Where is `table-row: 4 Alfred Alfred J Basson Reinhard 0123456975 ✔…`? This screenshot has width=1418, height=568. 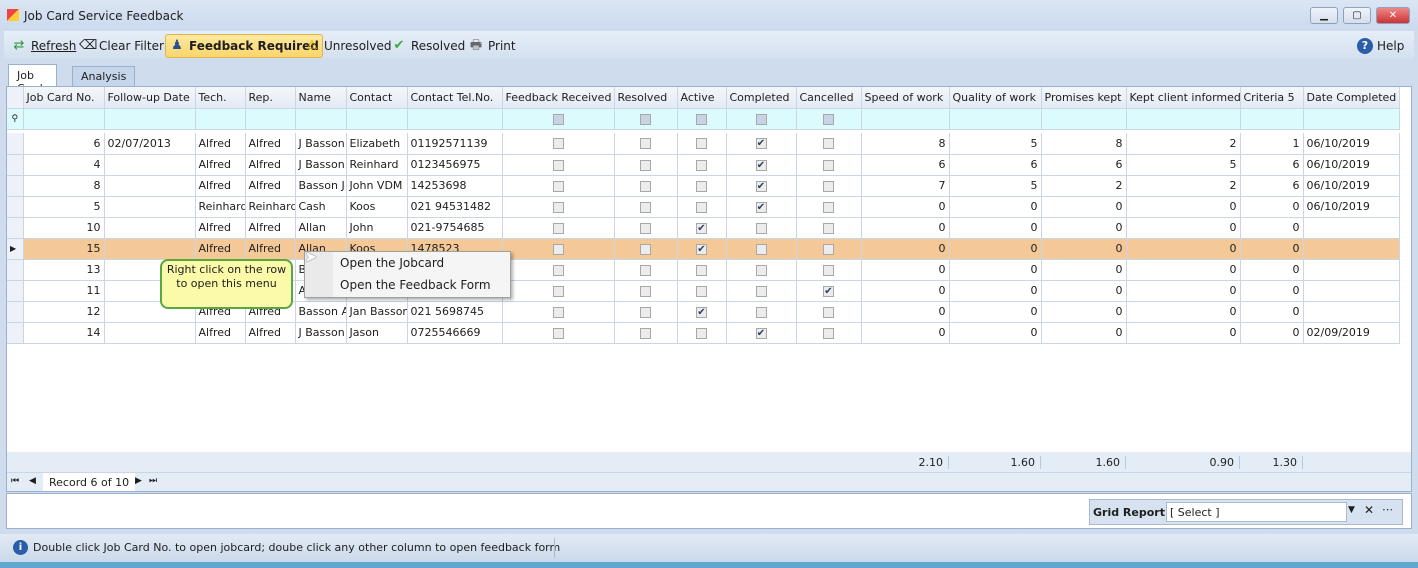
table-row: 4 Alfred Alfred J Basson Reinhard 0123456975 ✔… is located at coordinates (703, 165).